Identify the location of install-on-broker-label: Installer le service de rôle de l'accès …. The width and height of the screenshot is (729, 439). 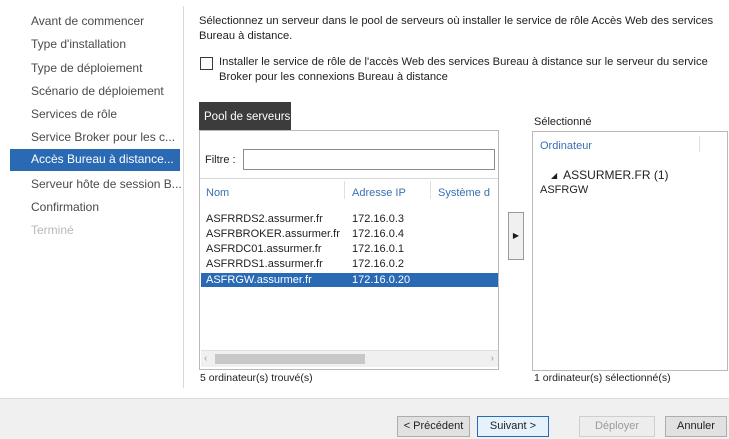
(469, 70).